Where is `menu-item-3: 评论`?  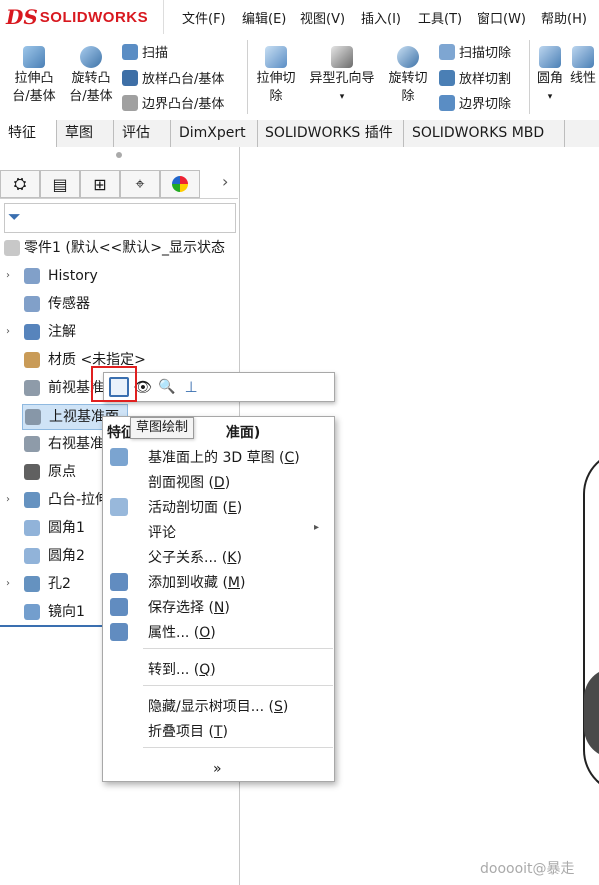
menu-item-3: 评论 is located at coordinates (162, 532).